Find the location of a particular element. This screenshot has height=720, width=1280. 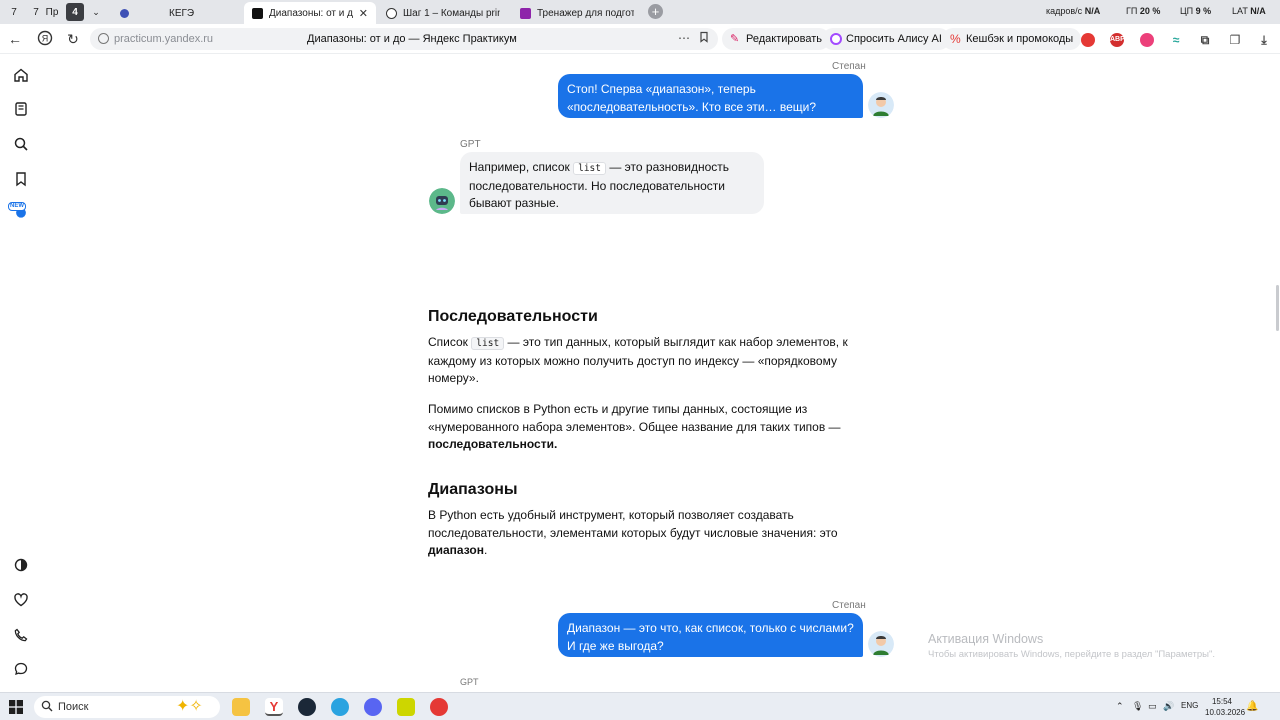

tab-step1: Шаг 1 – Команды print() и is located at coordinates (443, 13).